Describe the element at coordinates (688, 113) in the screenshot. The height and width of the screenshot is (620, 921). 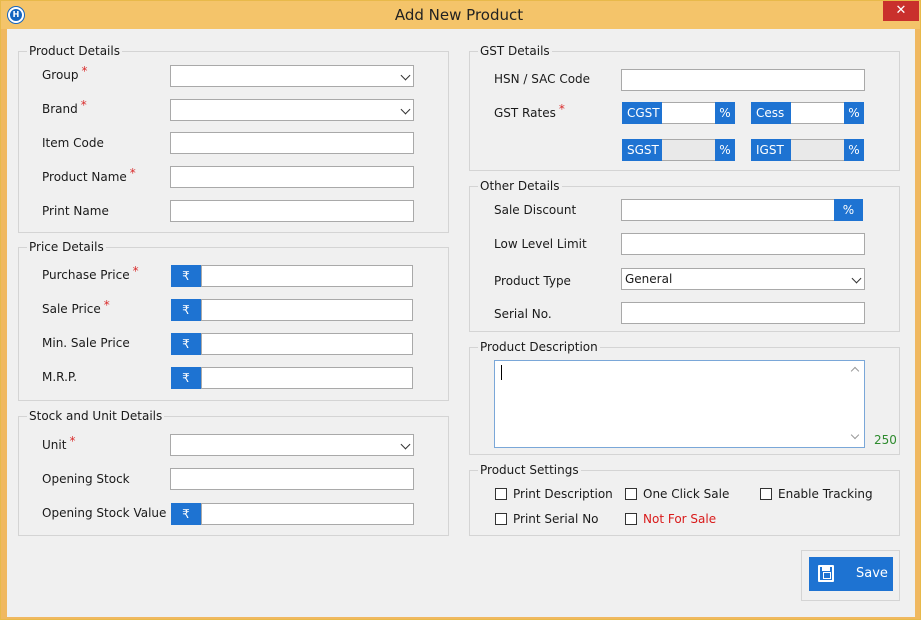
I see `cgst-input` at that location.